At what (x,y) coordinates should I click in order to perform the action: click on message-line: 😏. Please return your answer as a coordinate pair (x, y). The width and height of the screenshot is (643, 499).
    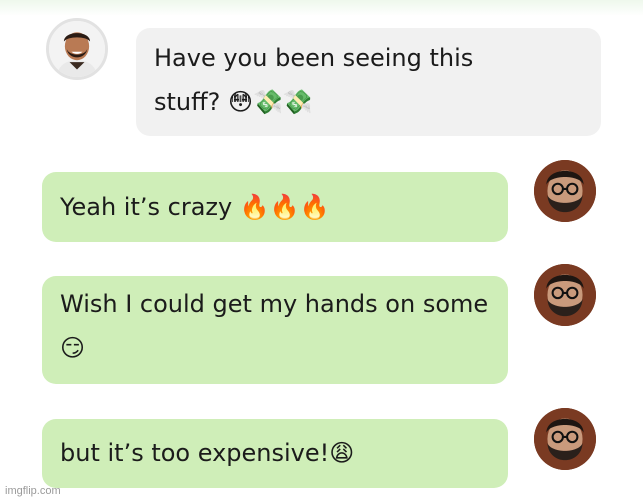
    Looking at the image, I should click on (73, 348).